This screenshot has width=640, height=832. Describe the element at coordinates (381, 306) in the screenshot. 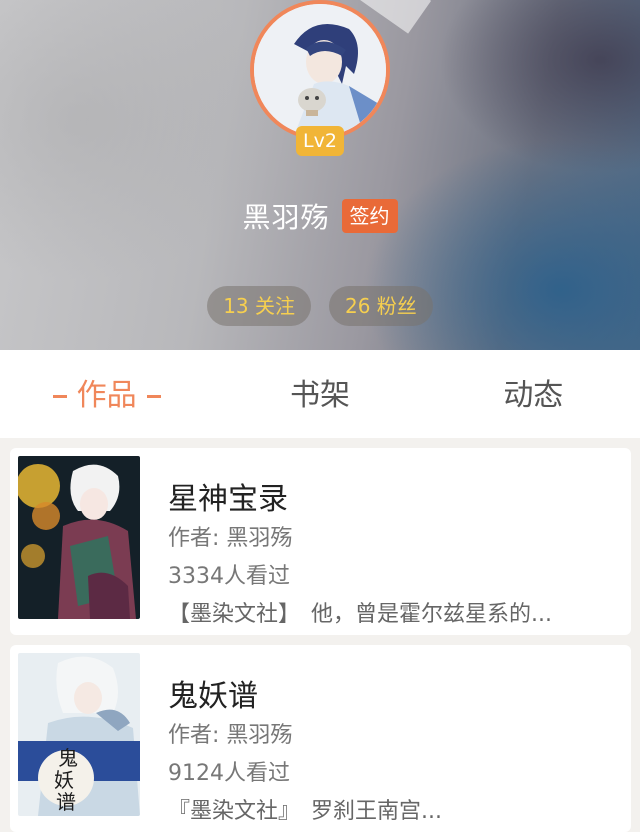

I see `followers-button: 26 粉丝` at that location.